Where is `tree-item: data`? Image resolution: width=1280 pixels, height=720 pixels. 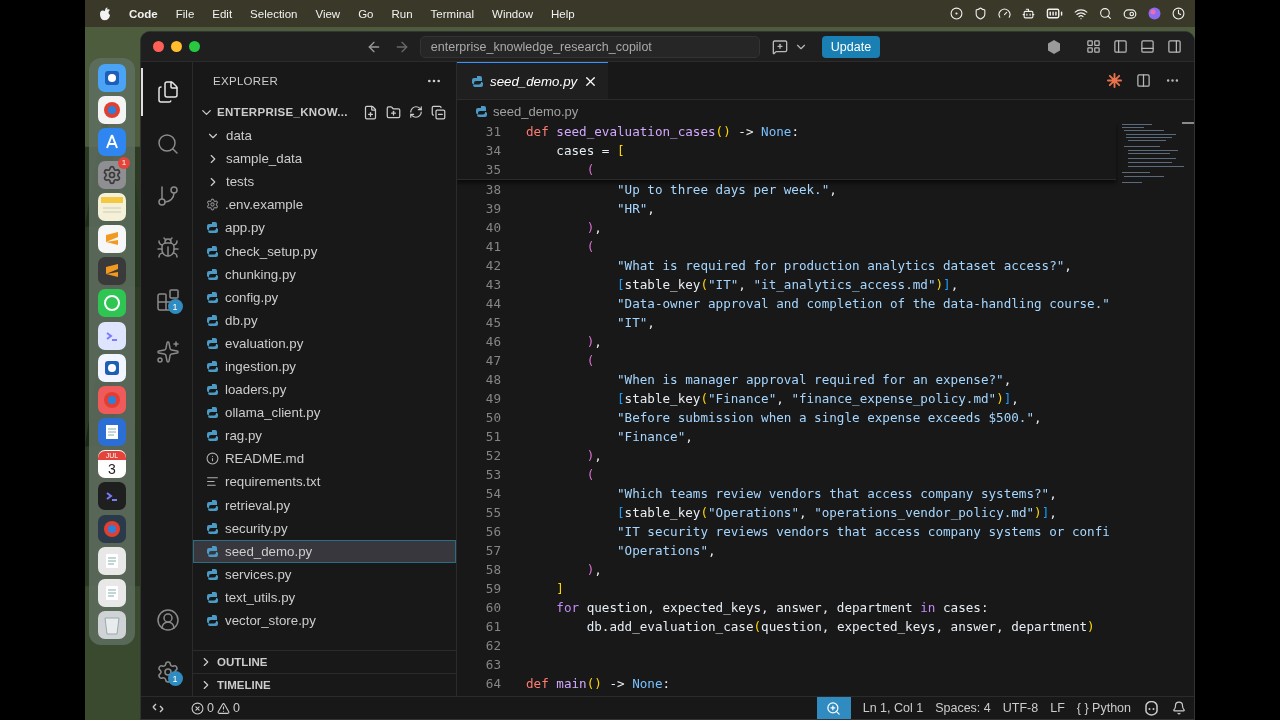
tree-item: data is located at coordinates (324, 136).